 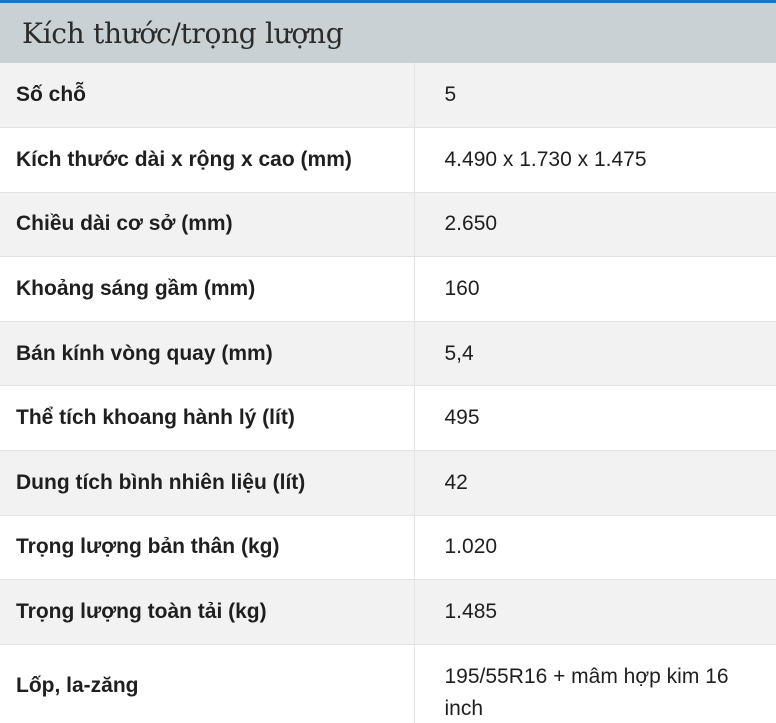 I want to click on row-label: Thể tích khoang hành lý (lít), so click(x=207, y=418).